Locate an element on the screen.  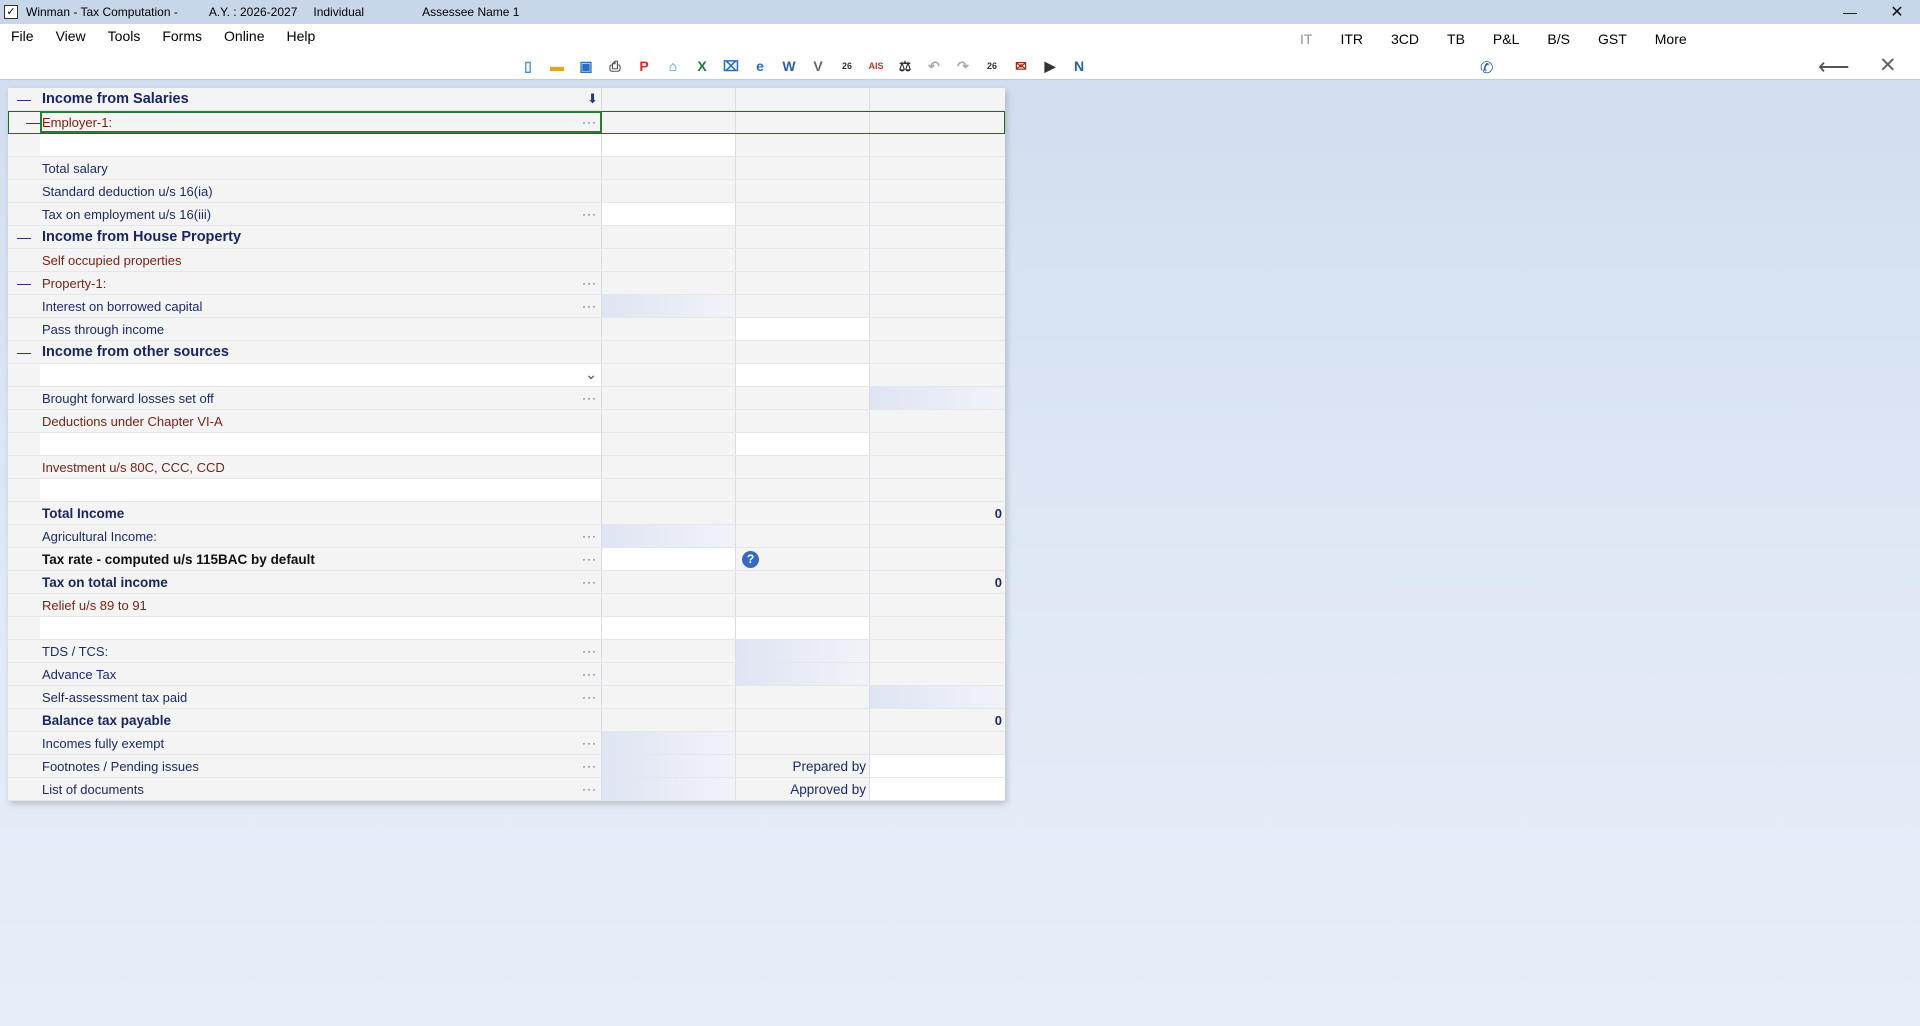
row-label-cell: Deductions under Chapter VI-A is located at coordinates (321, 421).